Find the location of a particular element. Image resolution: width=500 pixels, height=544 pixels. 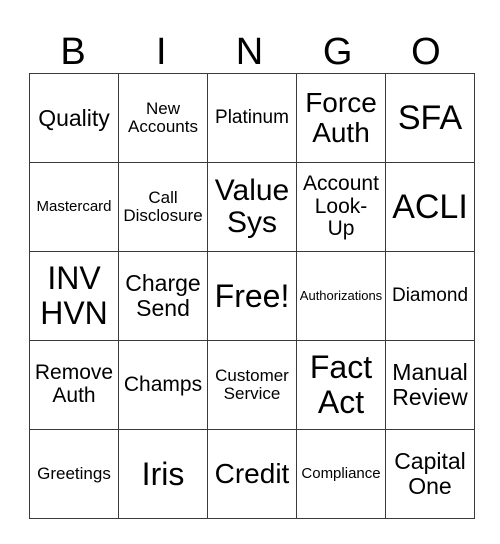

header-letter-o: O is located at coordinates (426, 52).